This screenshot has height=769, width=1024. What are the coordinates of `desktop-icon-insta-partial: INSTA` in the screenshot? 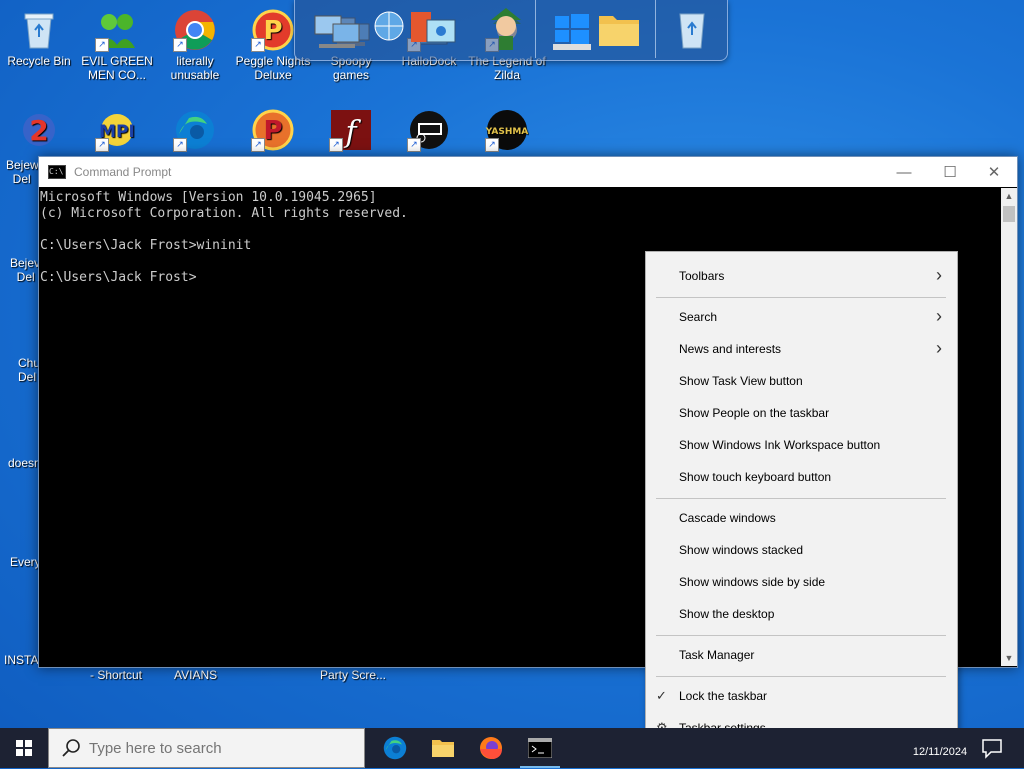 It's located at (21, 660).